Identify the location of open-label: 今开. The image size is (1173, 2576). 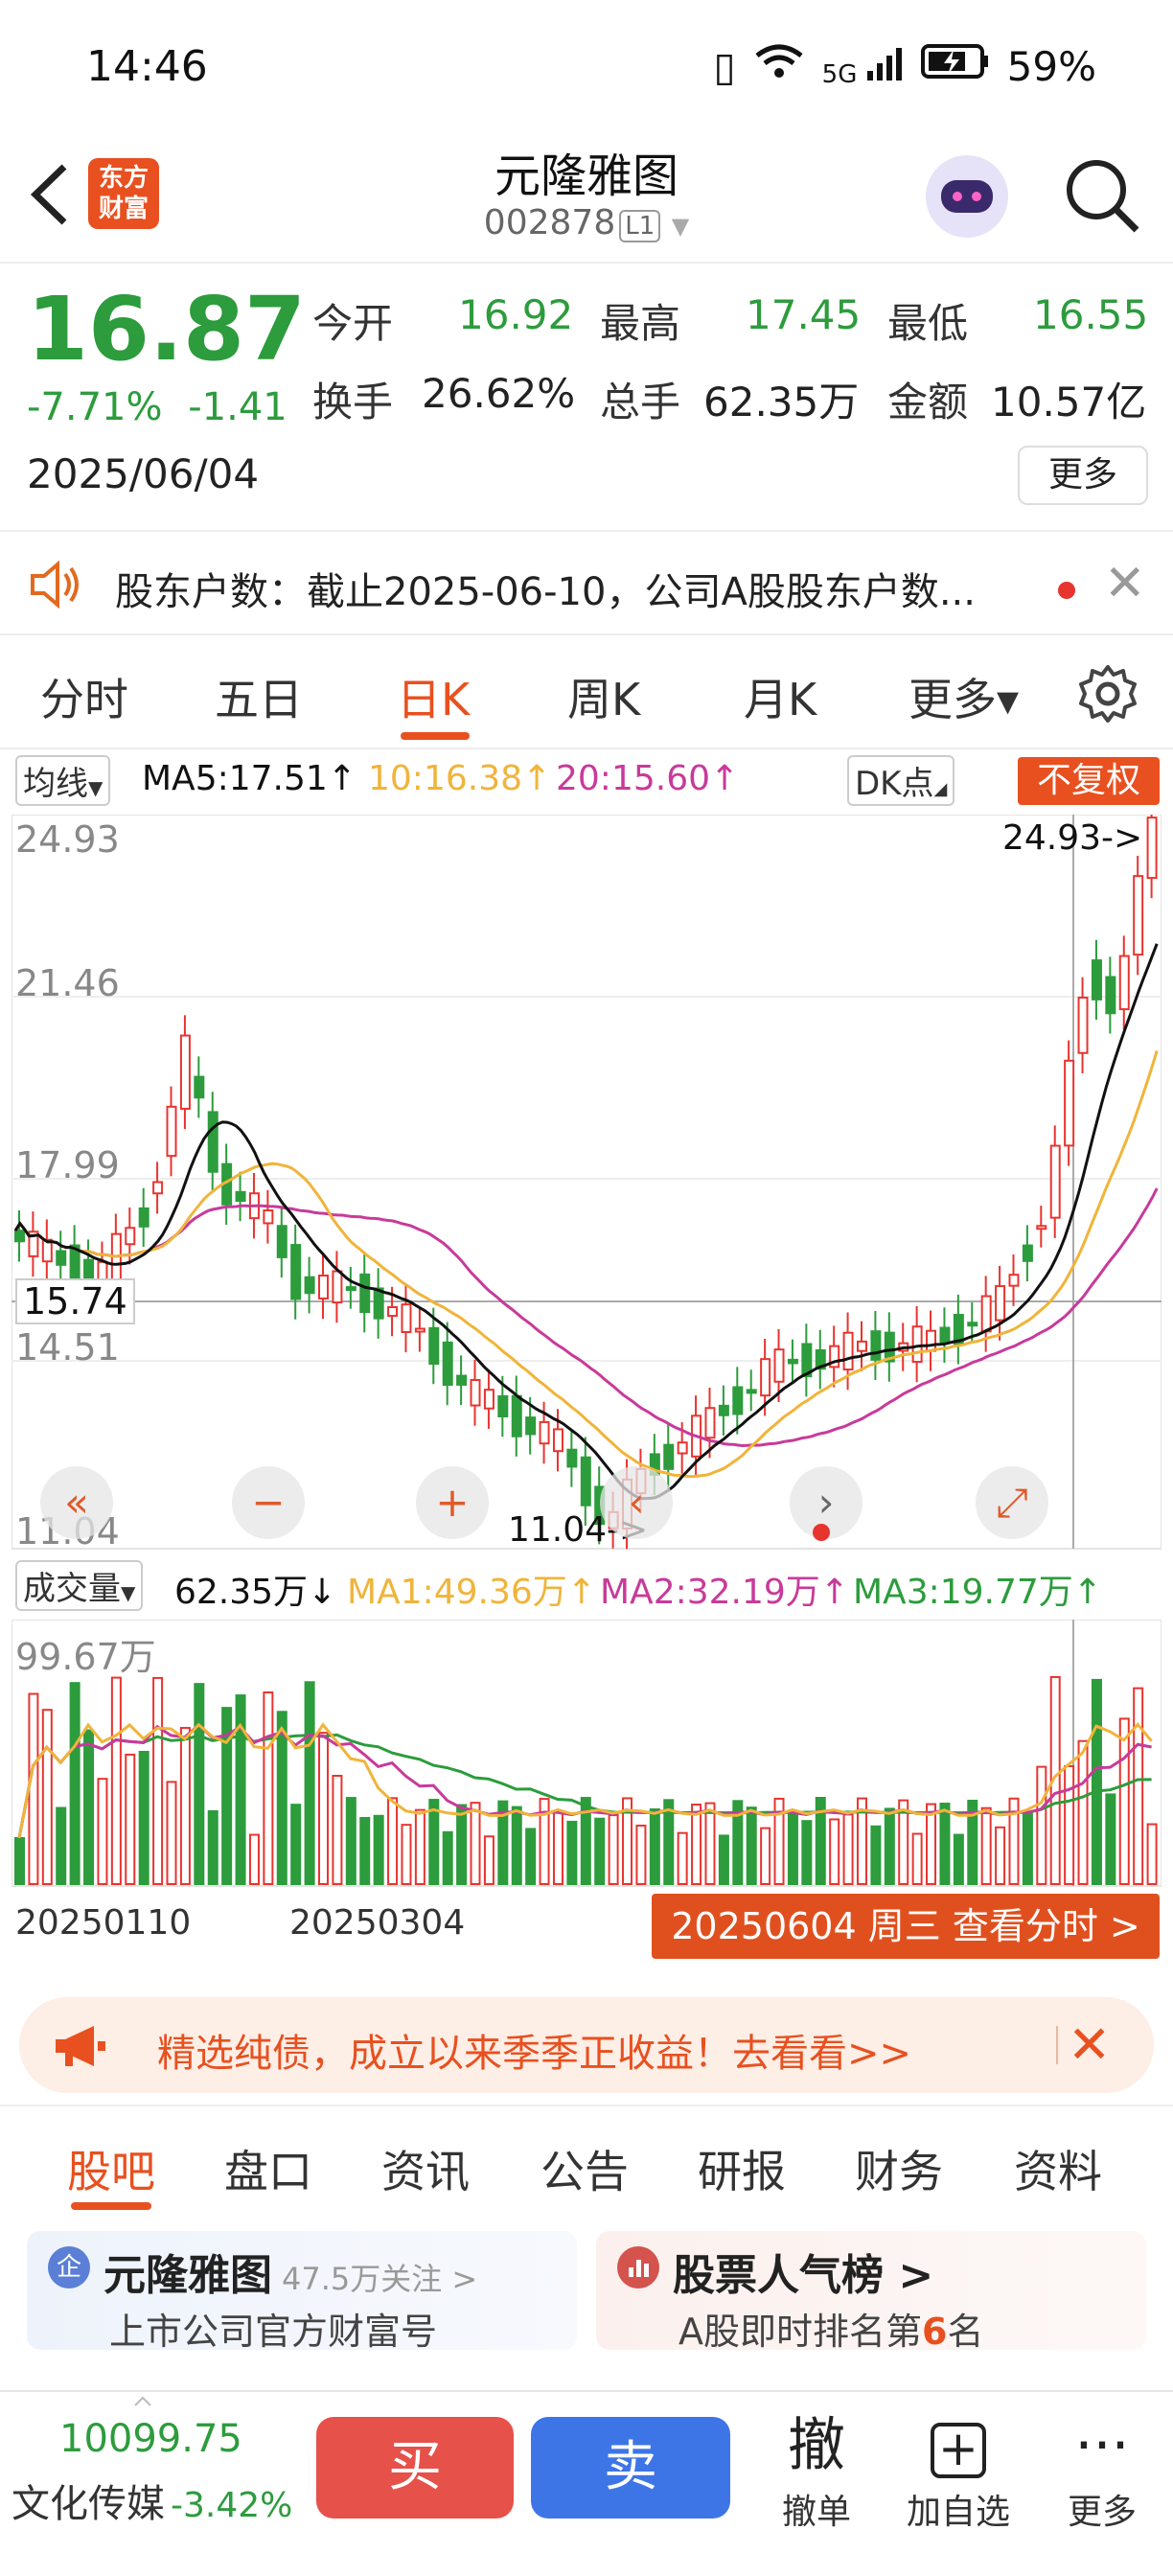
(353, 323).